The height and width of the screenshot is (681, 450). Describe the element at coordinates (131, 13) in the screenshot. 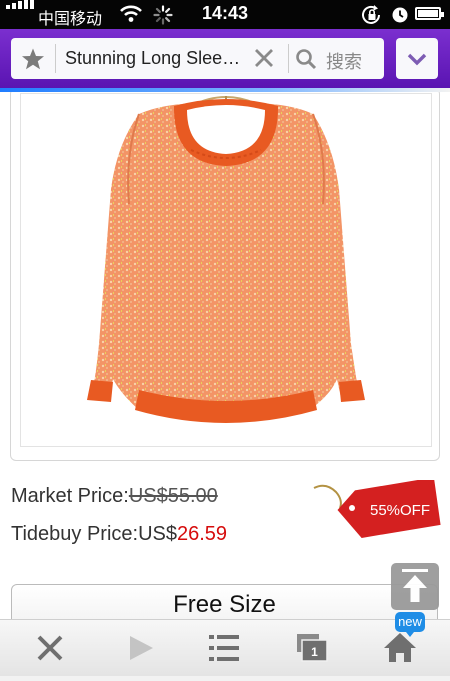

I see `wifi-icon` at that location.